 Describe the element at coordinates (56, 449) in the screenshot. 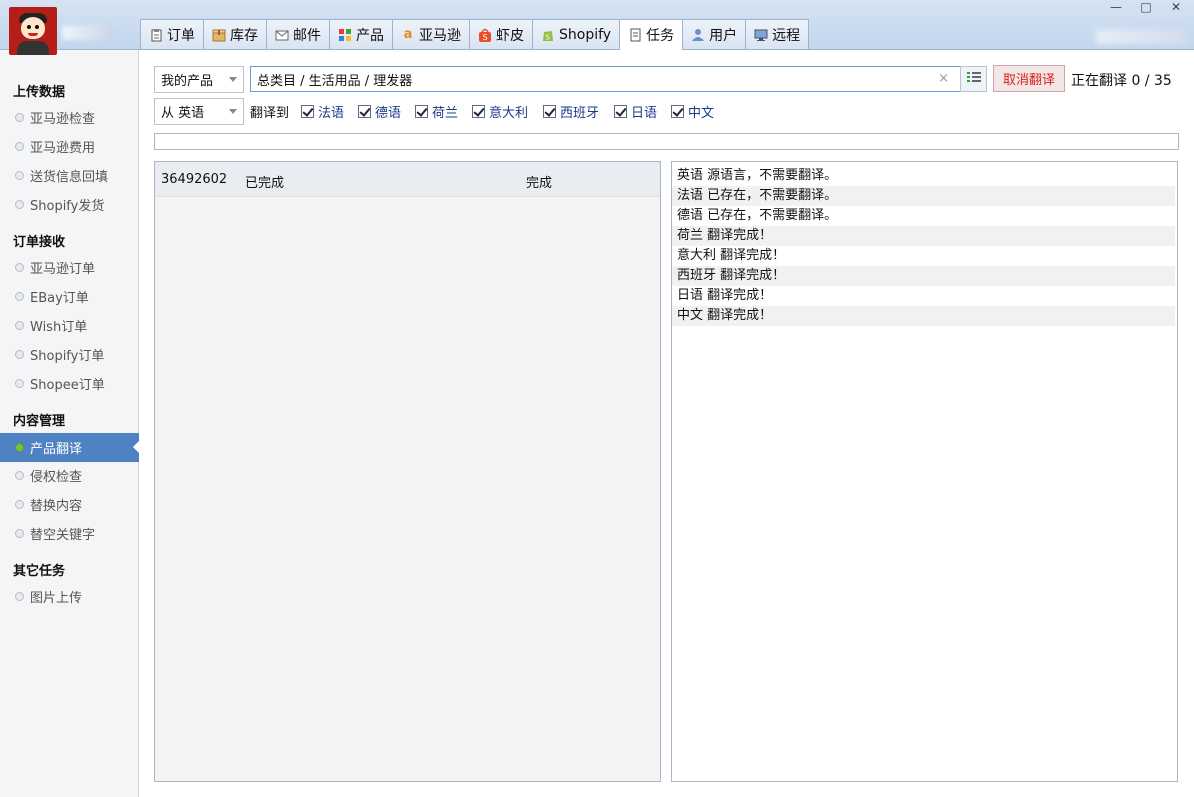

I see `sidebar-item-label: 产品翻译` at that location.